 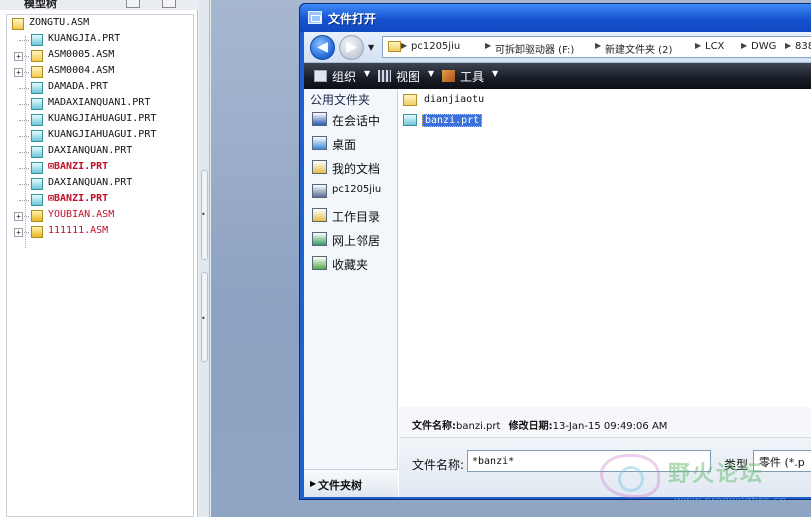 What do you see at coordinates (534, 48) in the screenshot?
I see `breadcrumb-item: 可拆卸驱动器 (F:)` at bounding box center [534, 48].